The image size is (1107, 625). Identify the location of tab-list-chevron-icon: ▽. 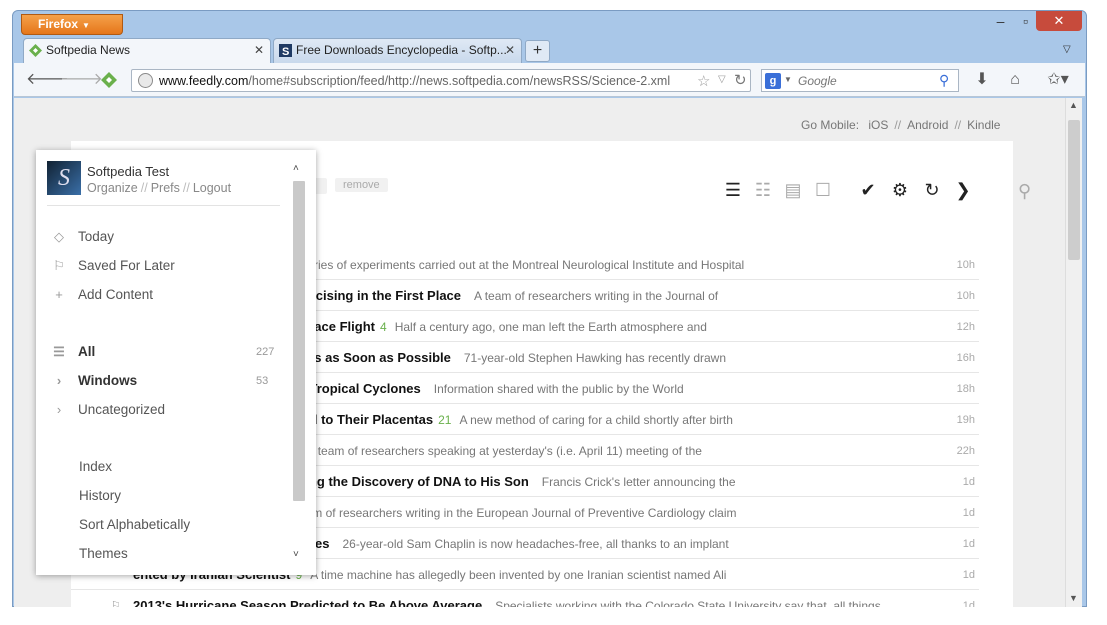
(1067, 49).